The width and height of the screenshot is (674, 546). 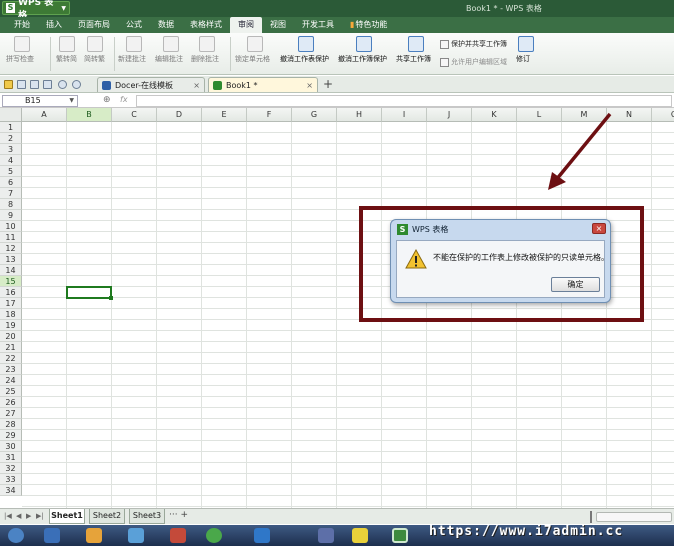 I want to click on row-header: 6, so click(x=11, y=182).